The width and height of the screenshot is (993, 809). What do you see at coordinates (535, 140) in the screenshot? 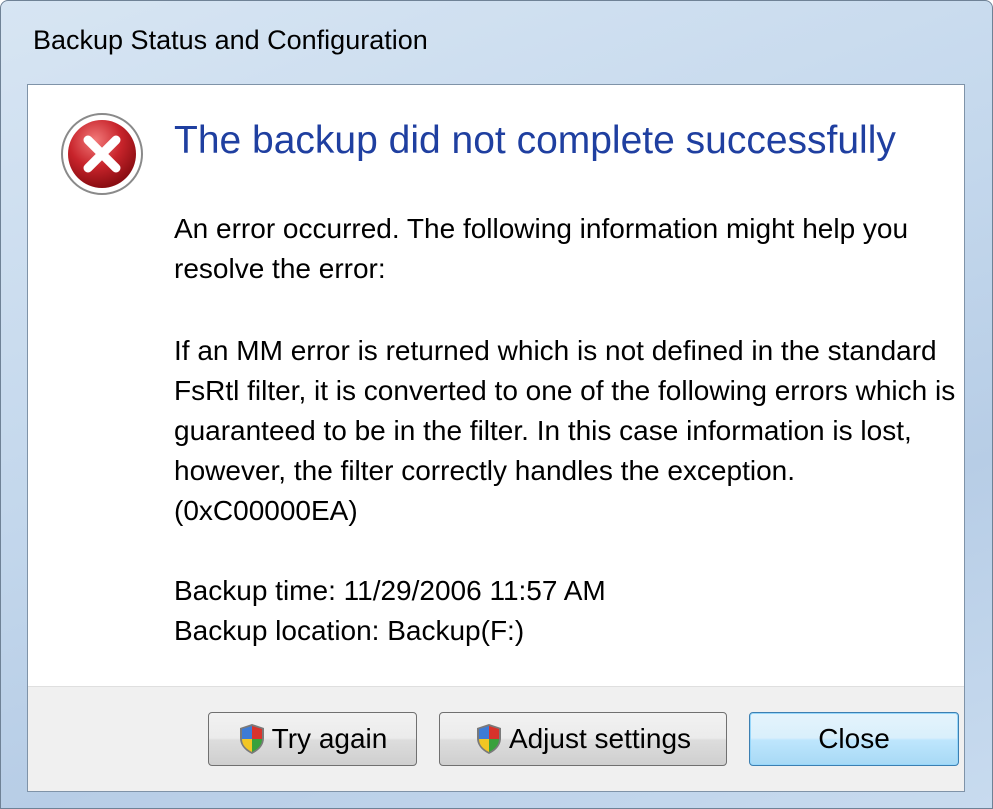
I see `error-heading: The backup did not complete successfully` at bounding box center [535, 140].